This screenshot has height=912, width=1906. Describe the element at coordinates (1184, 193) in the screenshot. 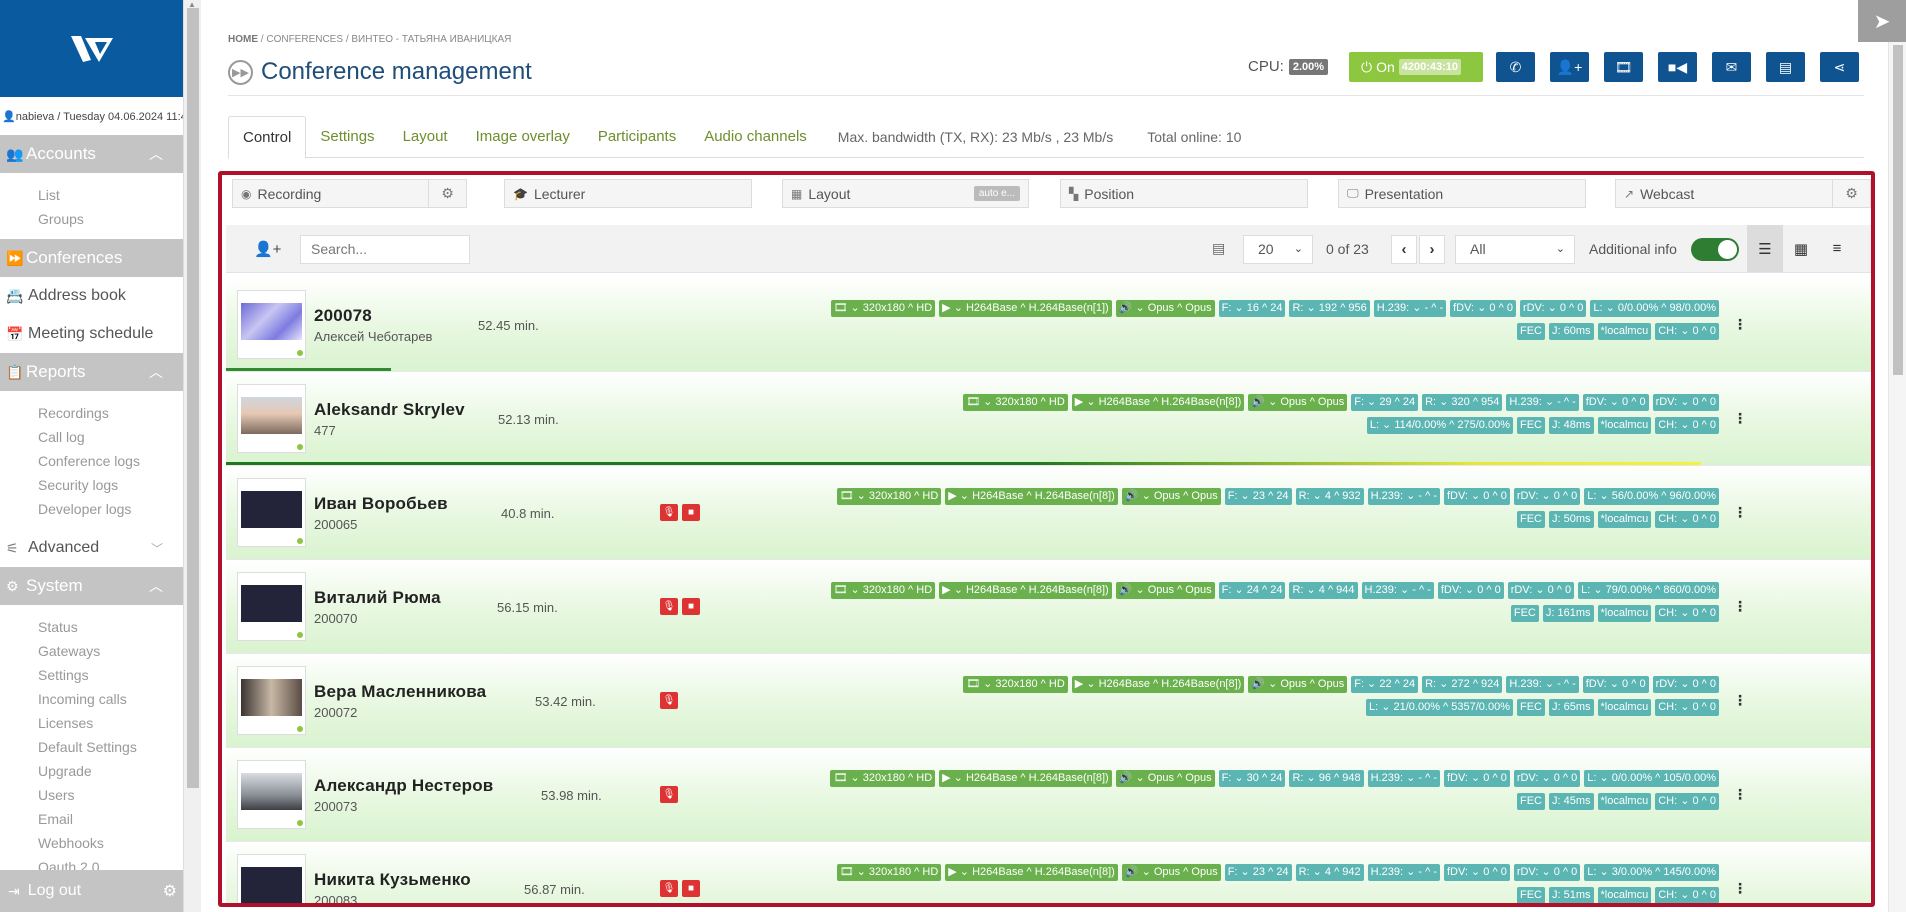

I see `position-control: ▚ Position` at that location.